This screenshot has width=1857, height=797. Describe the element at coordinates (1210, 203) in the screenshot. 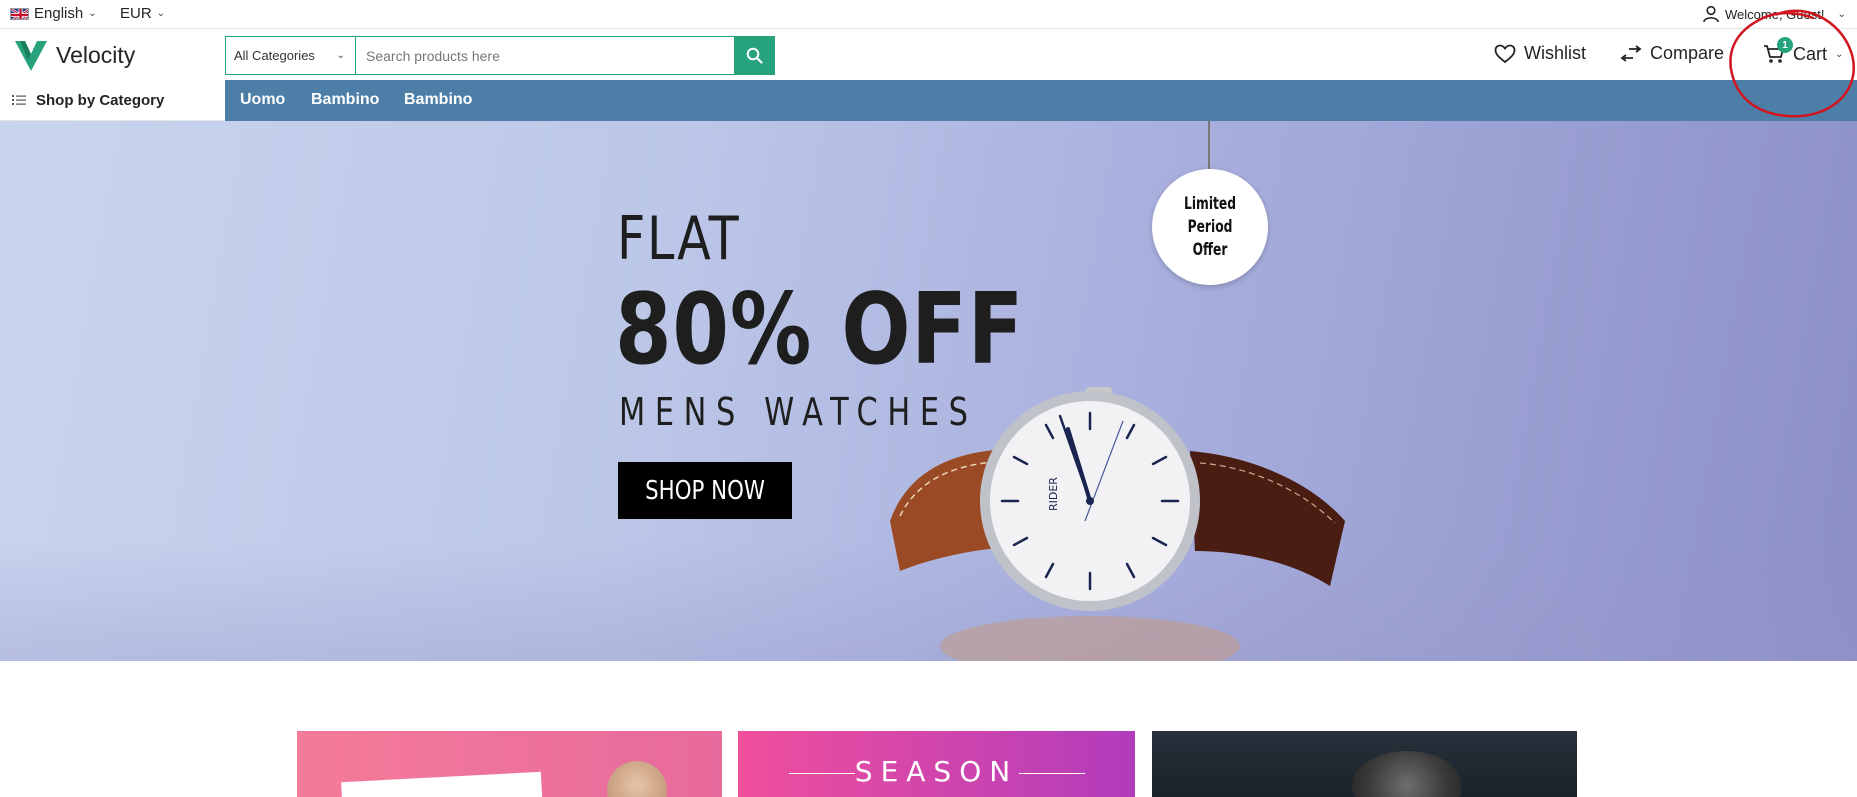

I see `tag-line-1: Limited` at that location.